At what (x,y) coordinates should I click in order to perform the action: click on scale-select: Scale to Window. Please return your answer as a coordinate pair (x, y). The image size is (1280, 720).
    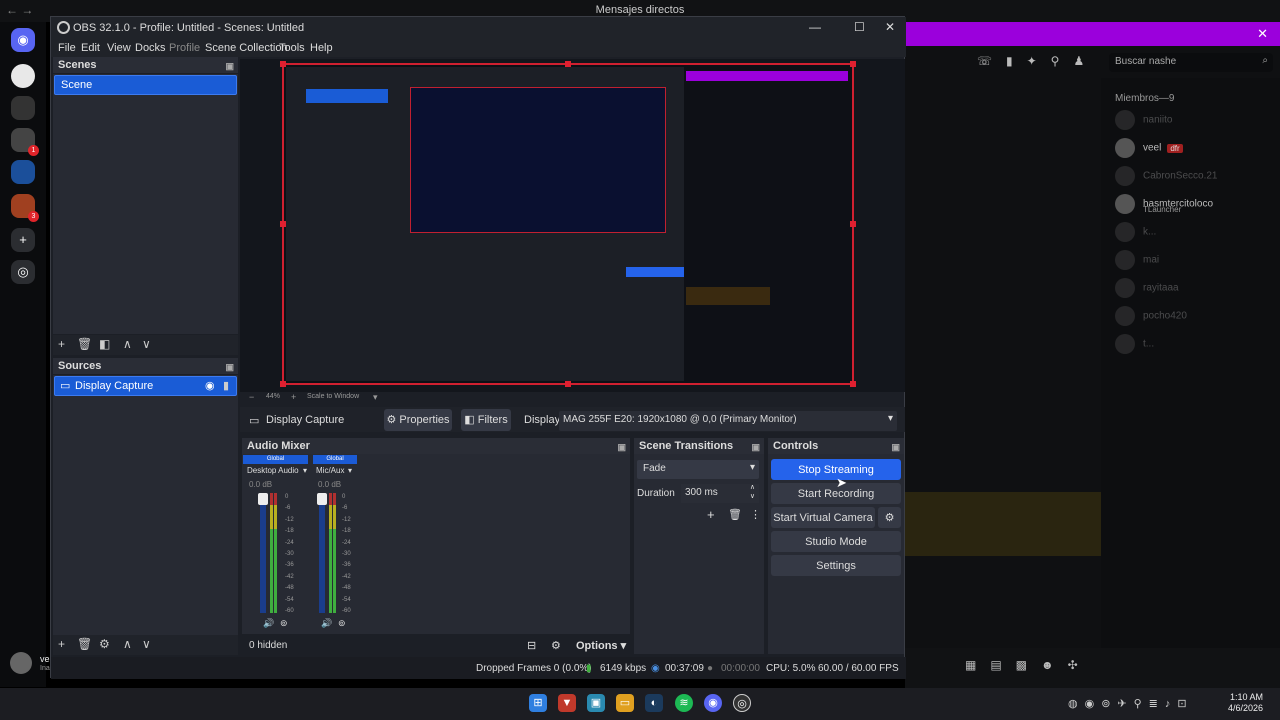
    Looking at the image, I should click on (333, 396).